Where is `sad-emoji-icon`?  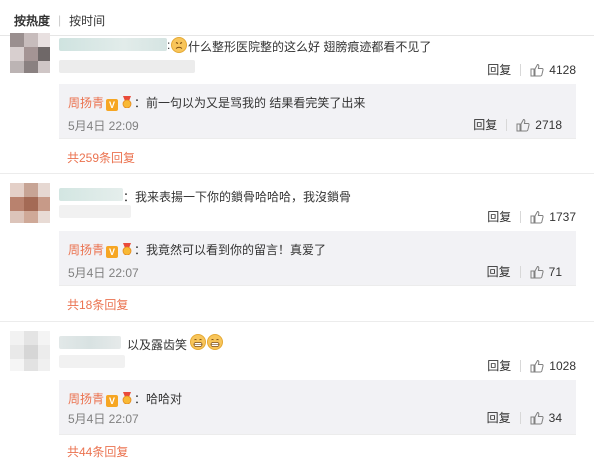 sad-emoji-icon is located at coordinates (179, 45).